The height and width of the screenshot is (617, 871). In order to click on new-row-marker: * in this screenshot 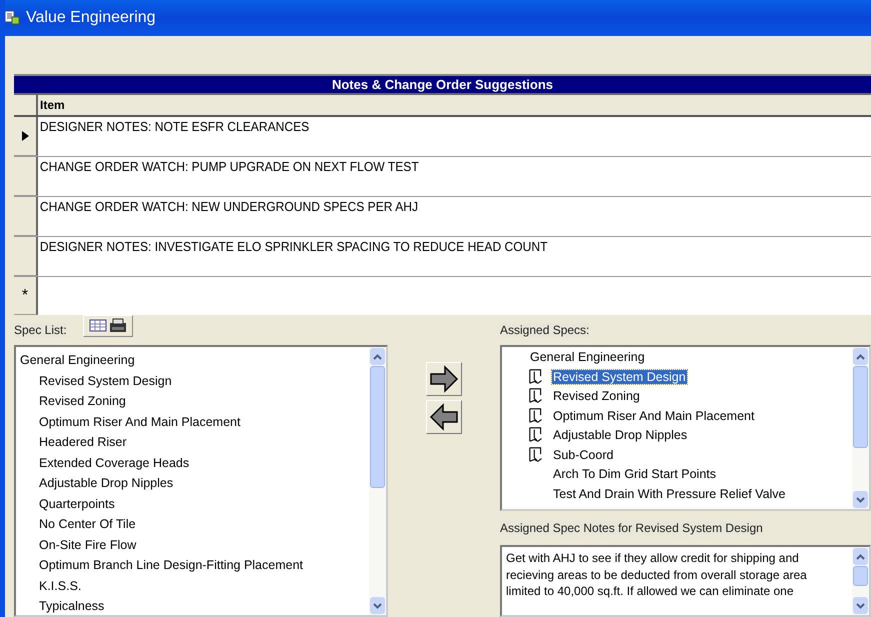, I will do `click(25, 295)`.